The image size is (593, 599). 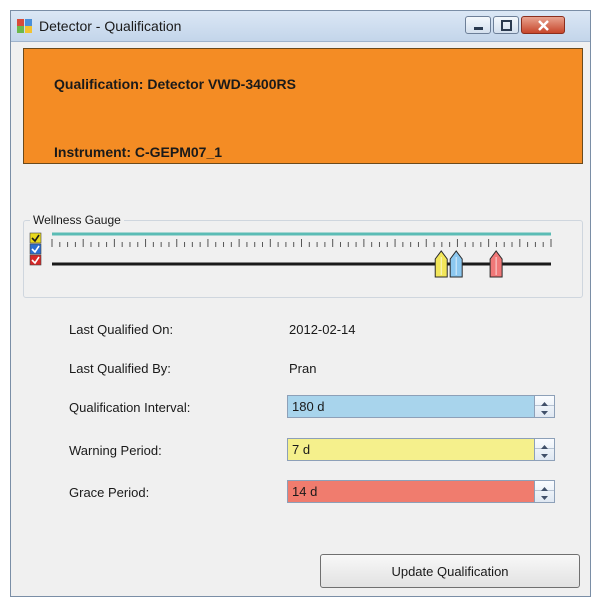 I want to click on maximize-icon, so click(x=506, y=25).